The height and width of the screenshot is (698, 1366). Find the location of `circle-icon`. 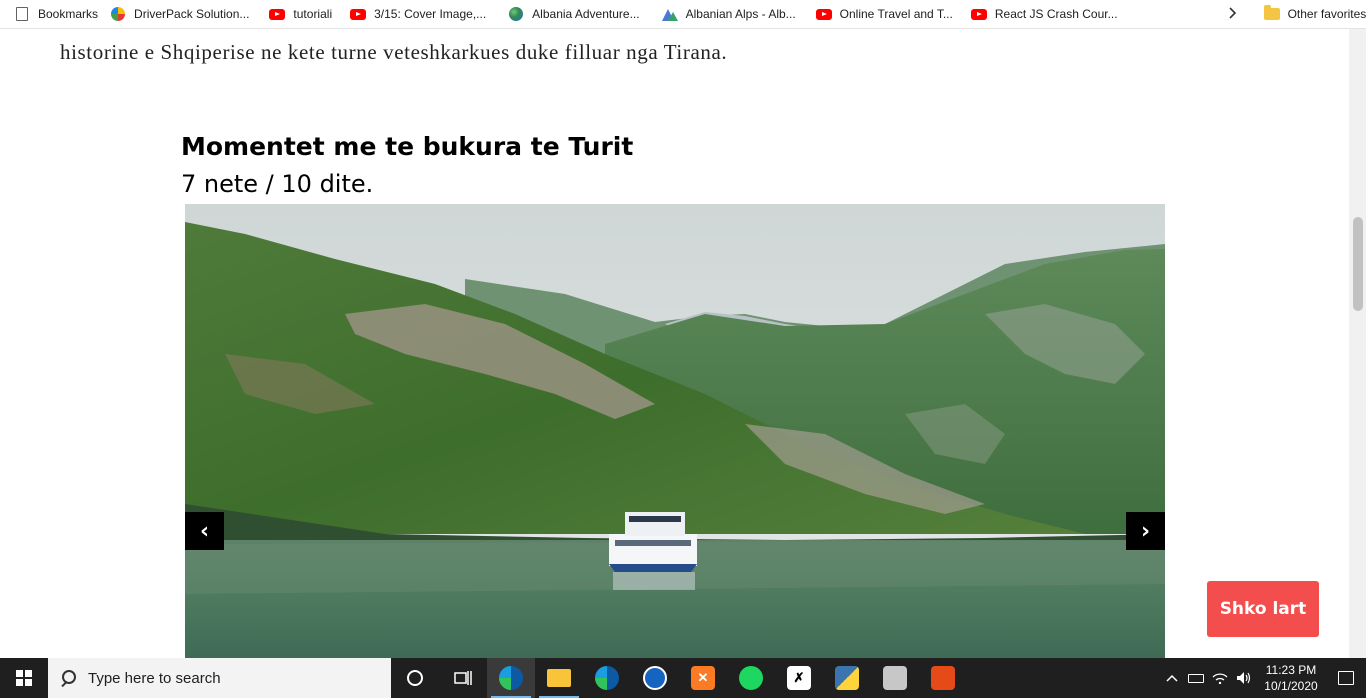

circle-icon is located at coordinates (415, 678).